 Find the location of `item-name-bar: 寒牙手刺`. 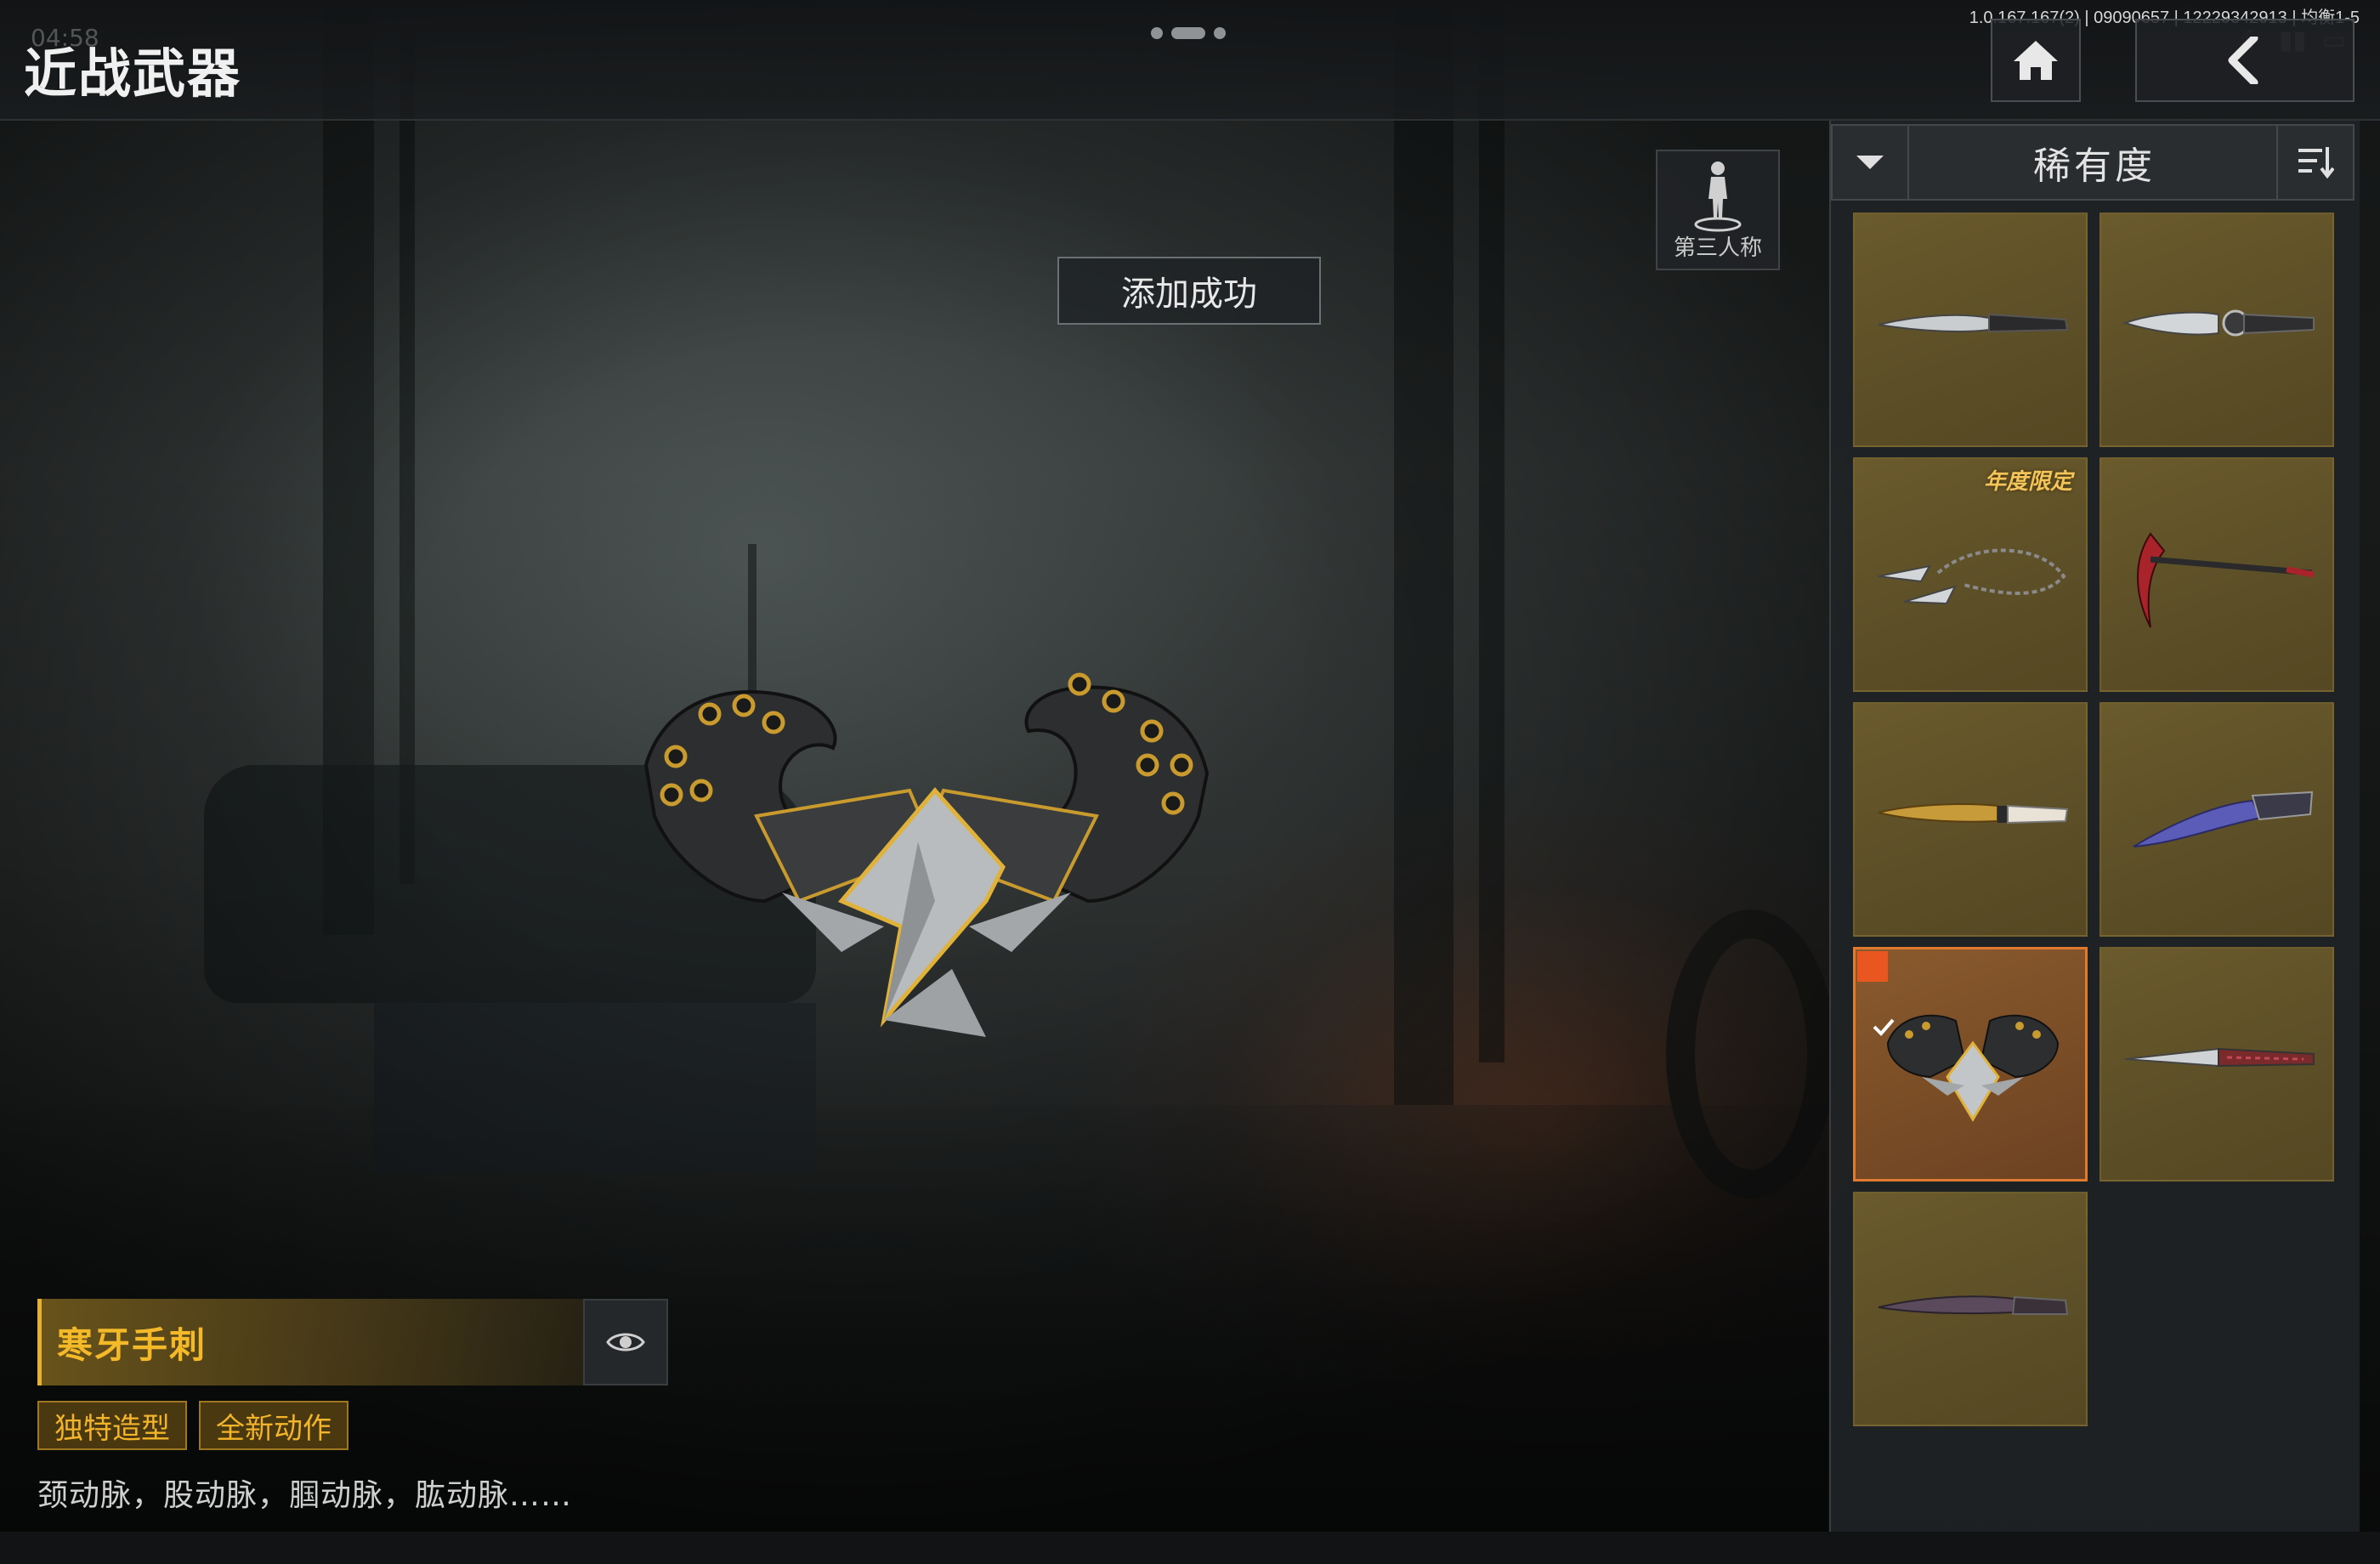

item-name-bar: 寒牙手刺 is located at coordinates (310, 1342).